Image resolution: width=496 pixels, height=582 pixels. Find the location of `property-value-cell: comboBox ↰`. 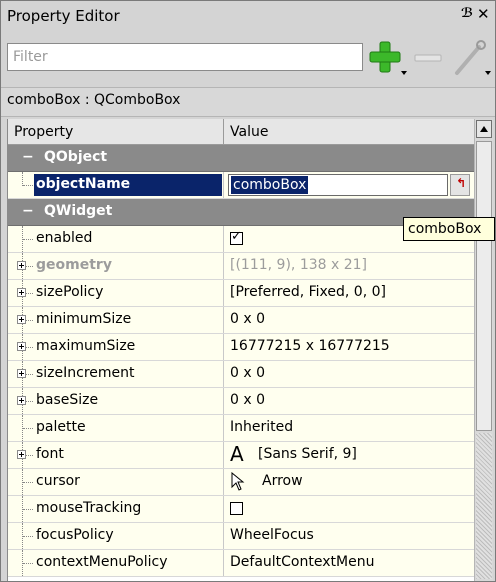

property-value-cell: comboBox ↰ is located at coordinates (349, 185).